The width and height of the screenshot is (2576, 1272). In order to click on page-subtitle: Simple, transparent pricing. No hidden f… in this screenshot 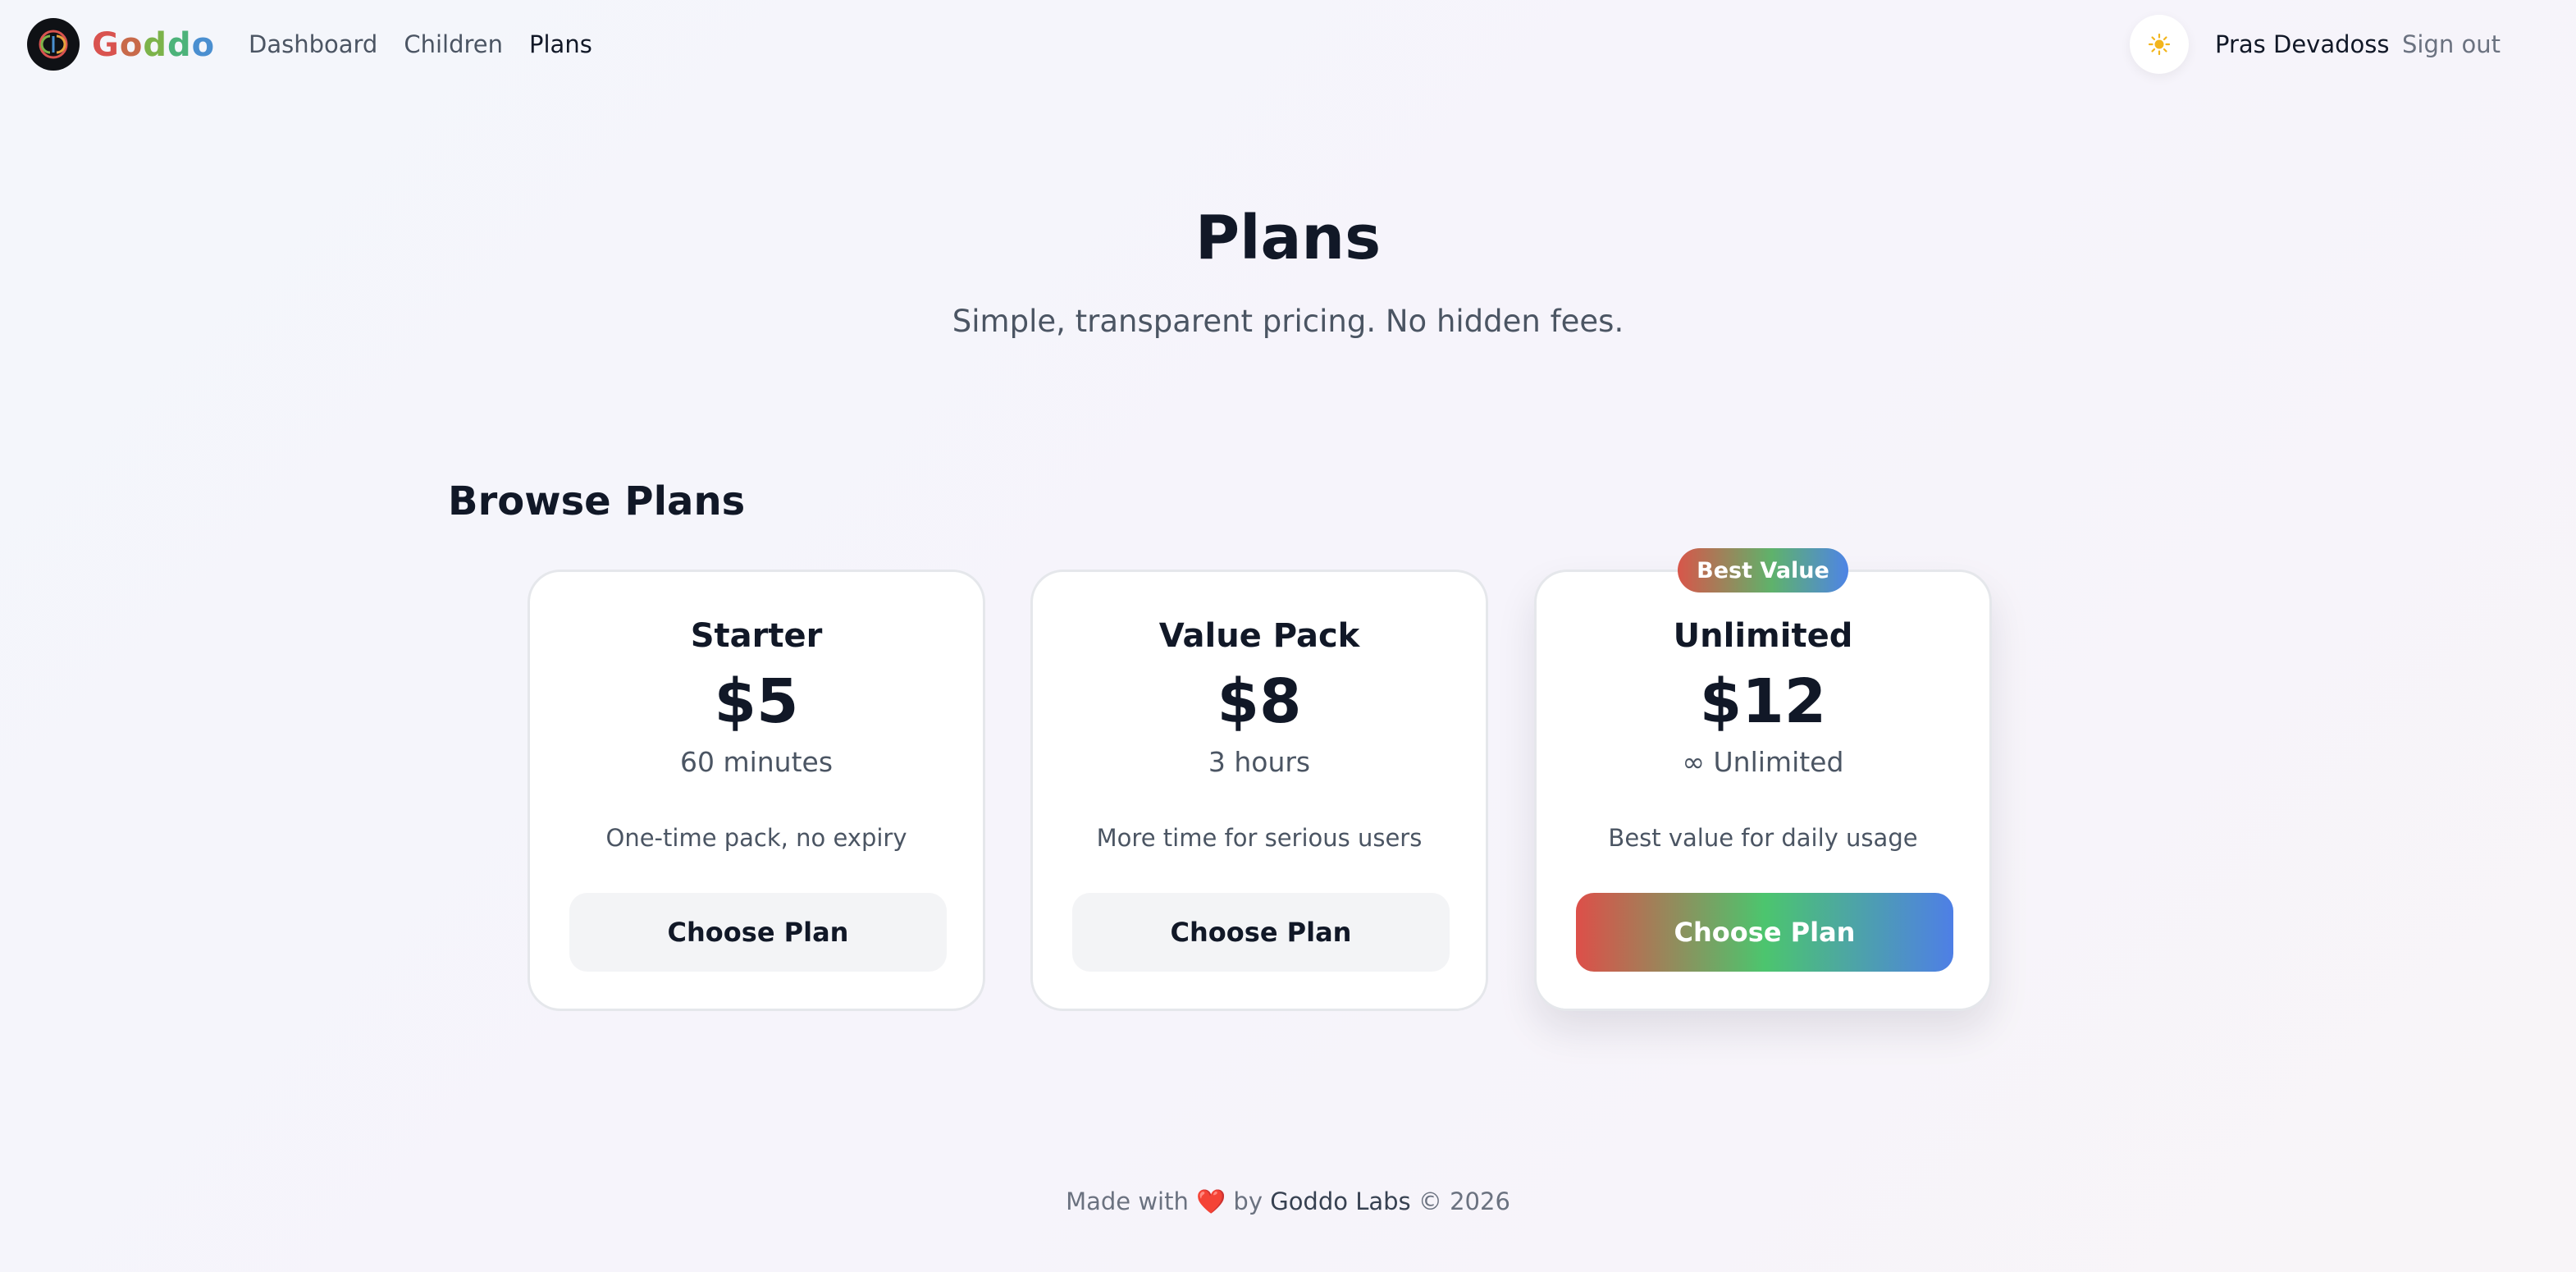, I will do `click(1288, 321)`.